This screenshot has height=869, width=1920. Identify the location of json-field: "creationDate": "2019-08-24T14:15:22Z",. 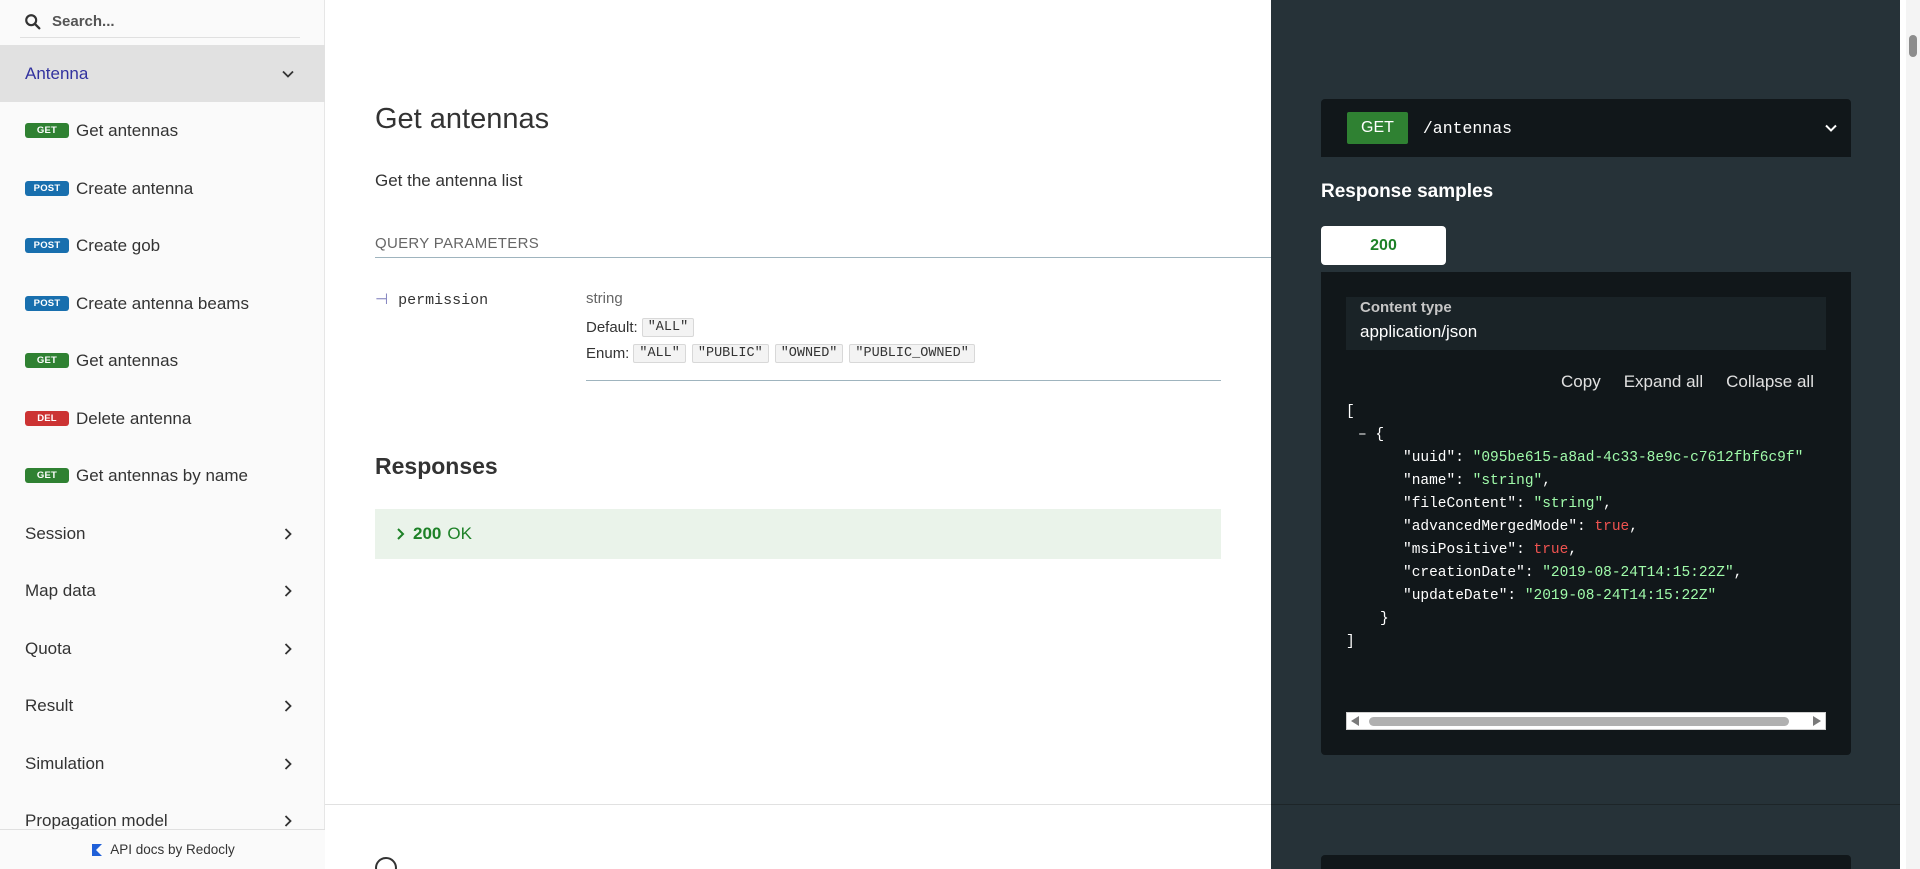
(1573, 573).